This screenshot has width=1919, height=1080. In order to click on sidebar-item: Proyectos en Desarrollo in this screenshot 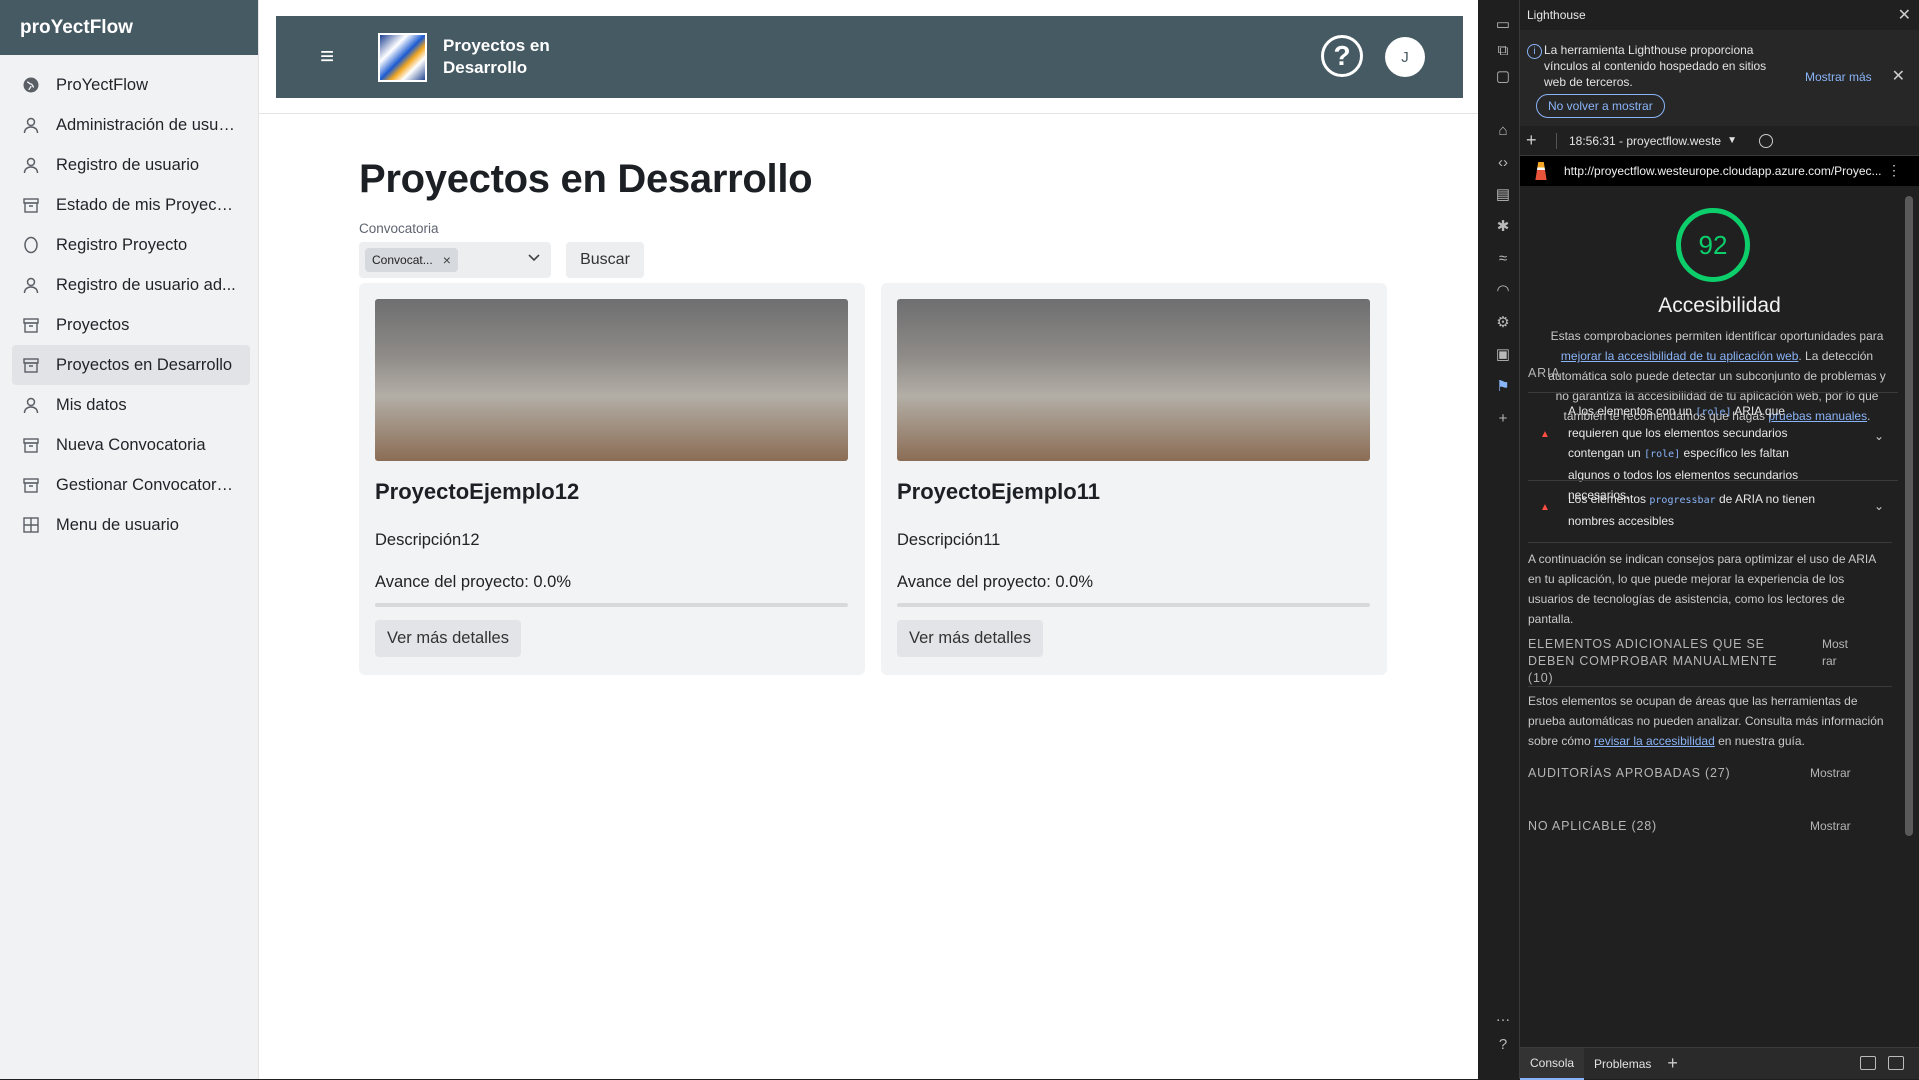, I will do `click(131, 365)`.